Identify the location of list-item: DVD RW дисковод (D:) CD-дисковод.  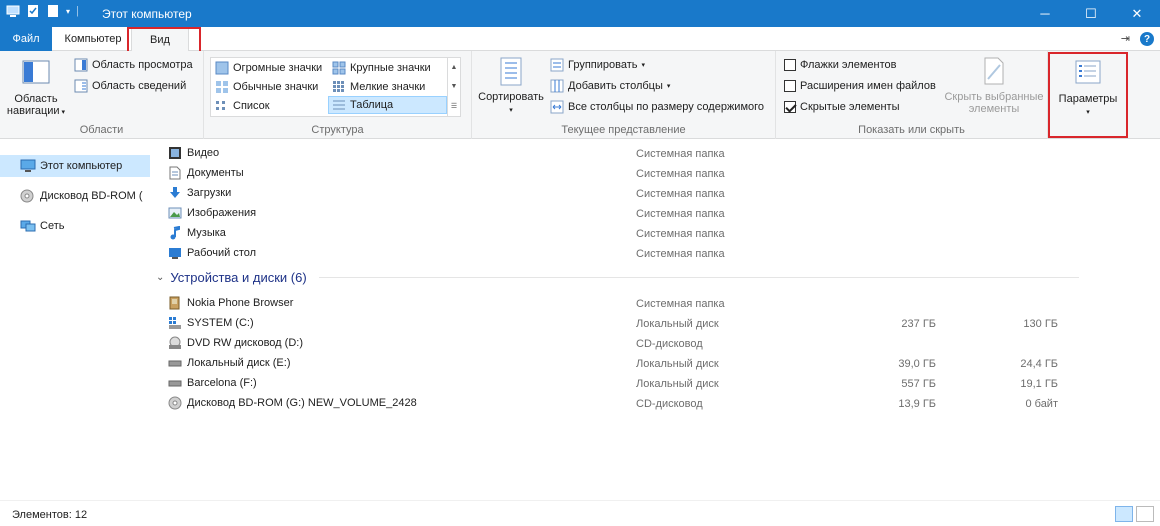
(656, 343).